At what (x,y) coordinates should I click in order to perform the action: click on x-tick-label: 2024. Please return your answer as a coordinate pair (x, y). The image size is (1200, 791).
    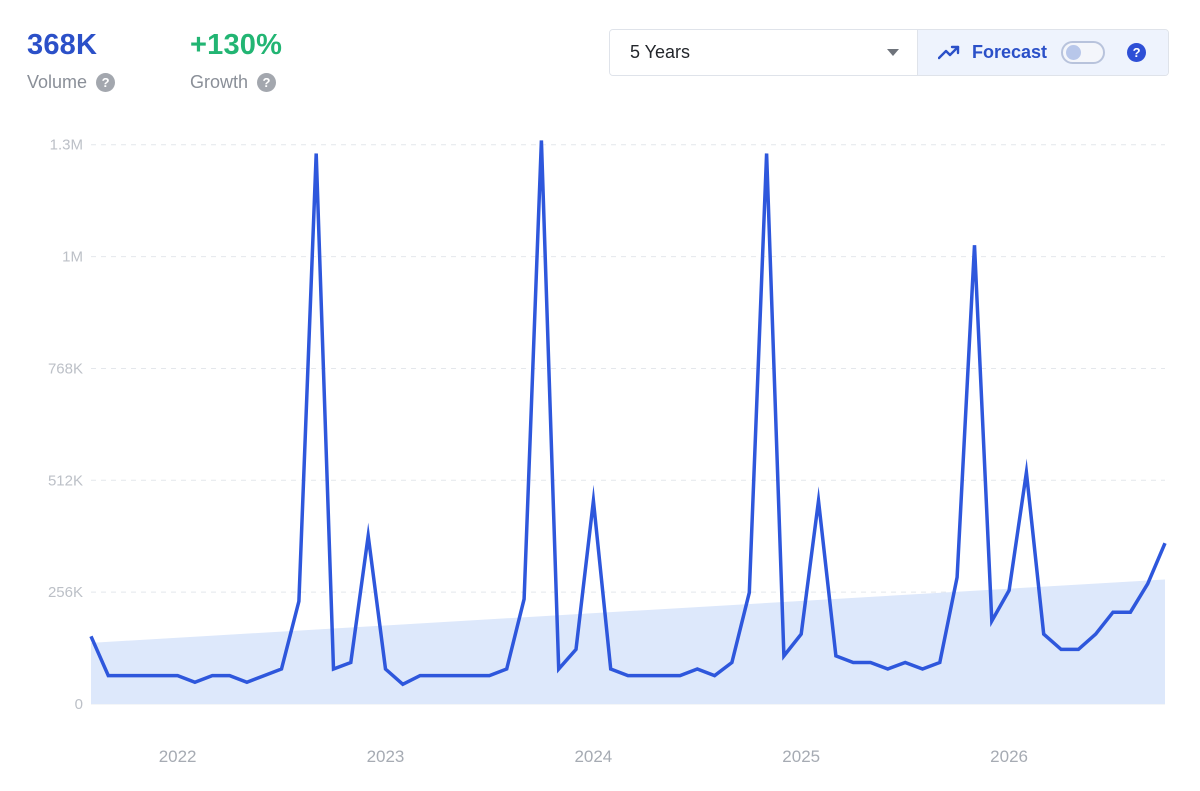
    Looking at the image, I should click on (593, 756).